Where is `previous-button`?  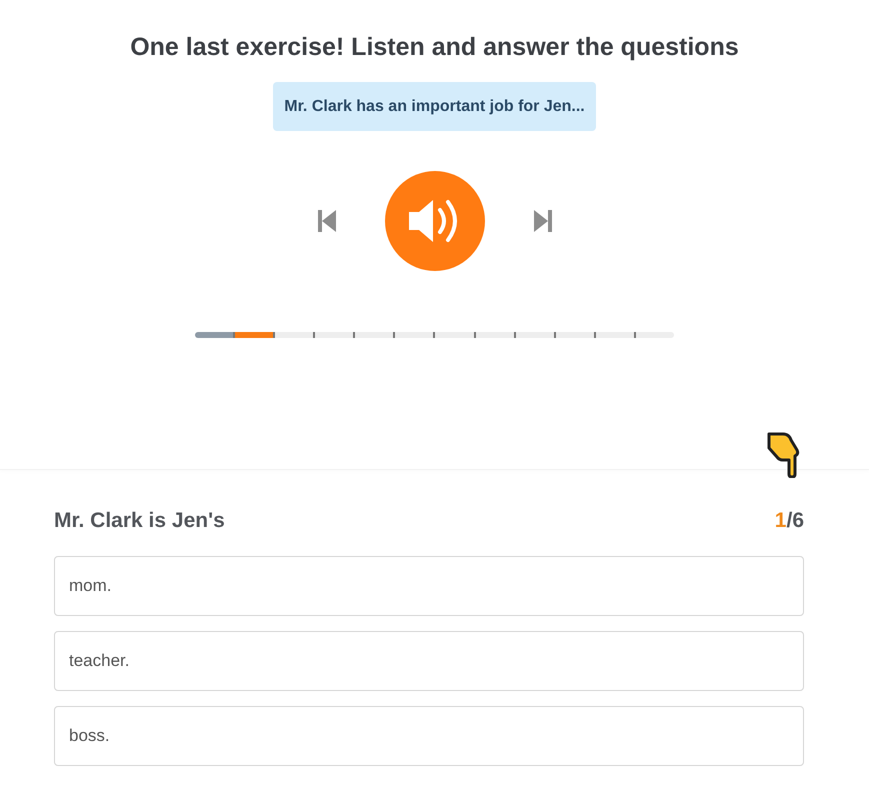
previous-button is located at coordinates (326, 221).